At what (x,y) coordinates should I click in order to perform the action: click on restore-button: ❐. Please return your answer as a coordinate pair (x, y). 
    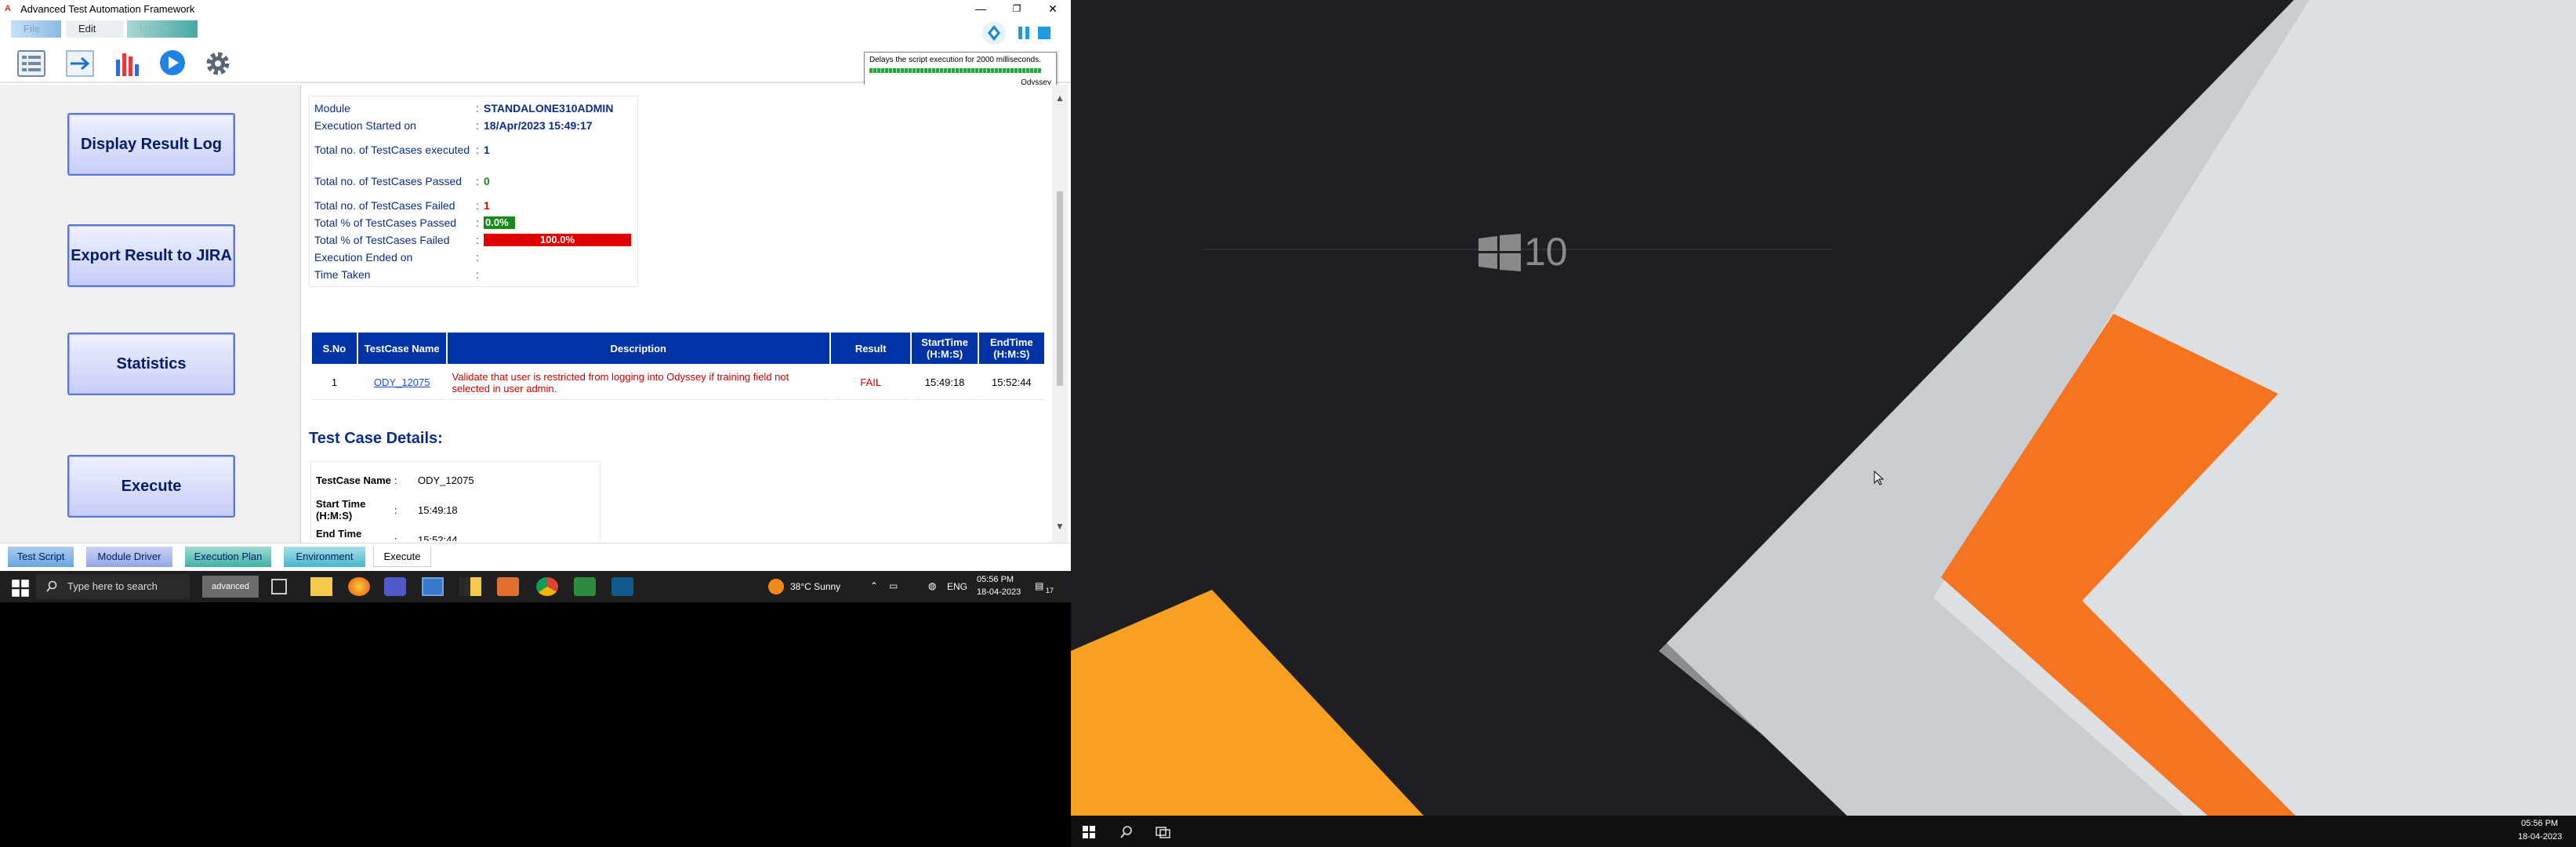
    Looking at the image, I should click on (1017, 8).